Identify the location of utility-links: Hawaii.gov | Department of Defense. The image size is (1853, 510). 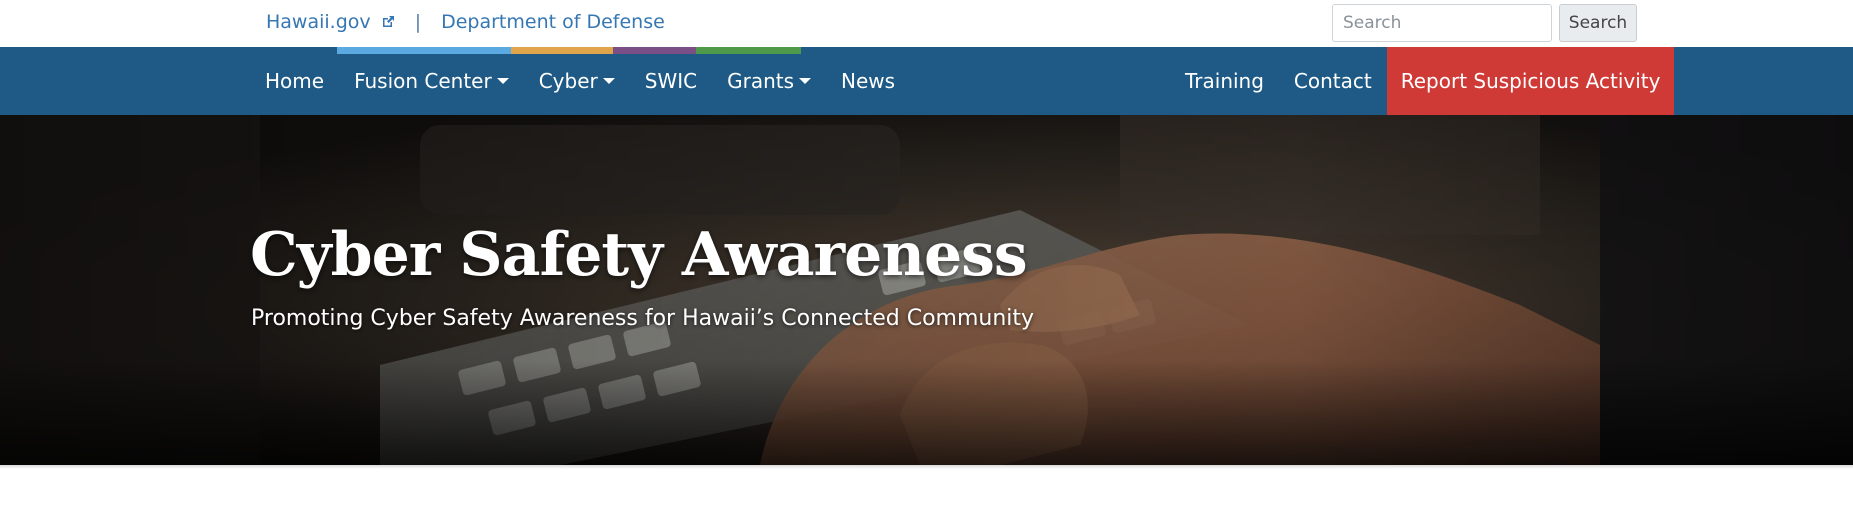
(465, 22).